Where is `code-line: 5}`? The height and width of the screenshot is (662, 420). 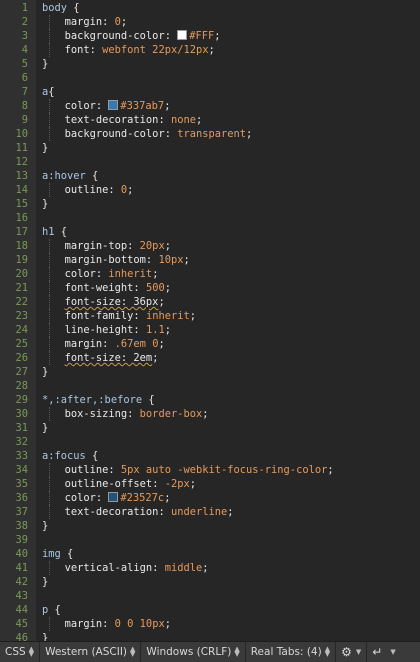
code-line: 5} is located at coordinates (210, 64).